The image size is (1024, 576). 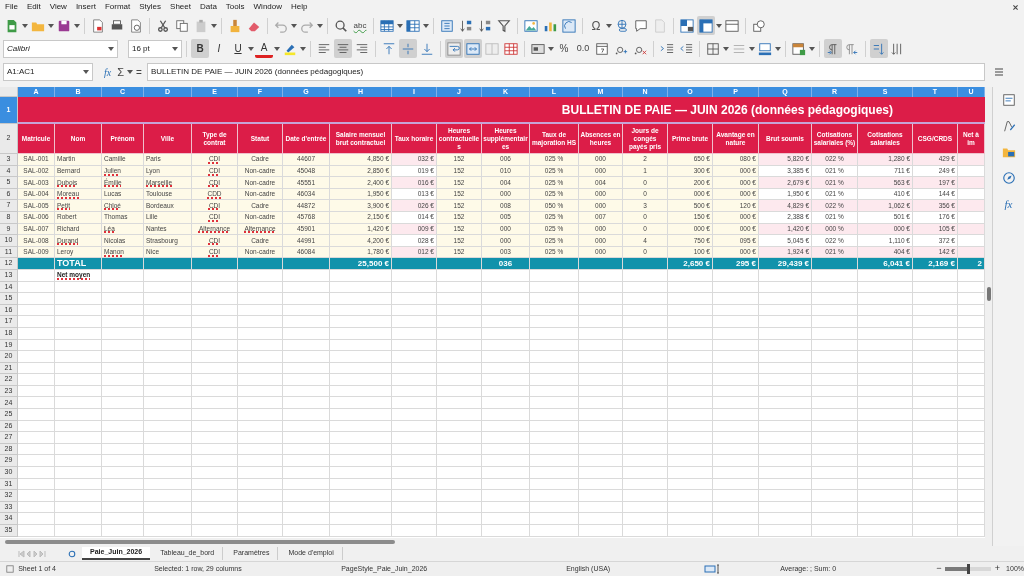 I want to click on font-size-field: 16 pt, so click(x=155, y=48).